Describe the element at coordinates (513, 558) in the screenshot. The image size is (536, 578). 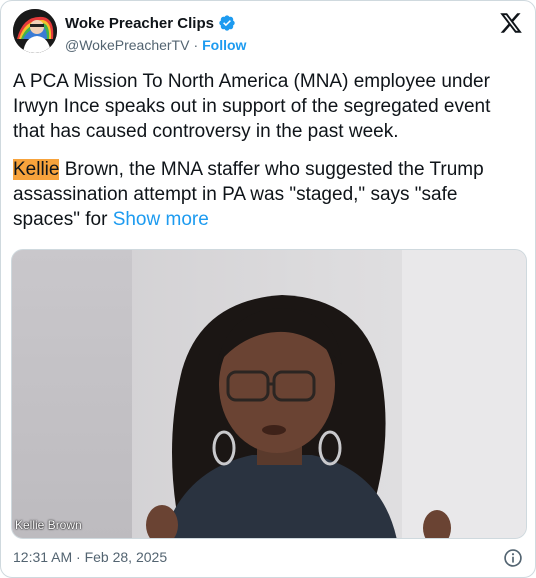
I see `info-icon` at that location.